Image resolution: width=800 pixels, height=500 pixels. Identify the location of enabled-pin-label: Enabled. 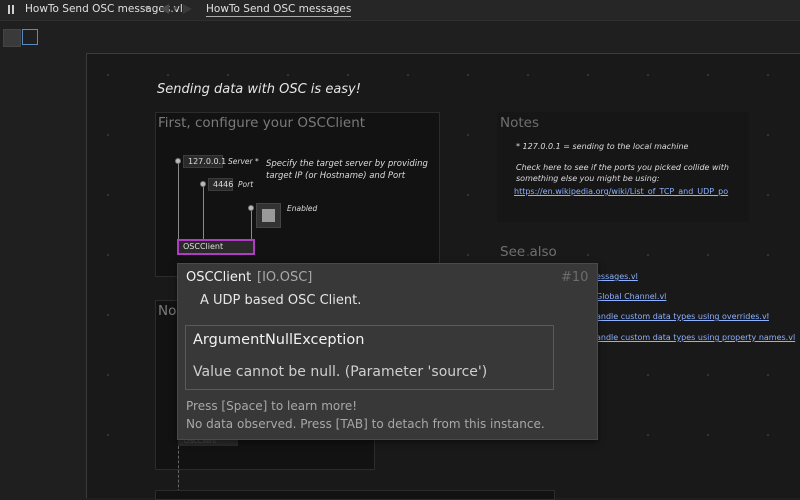
(302, 208).